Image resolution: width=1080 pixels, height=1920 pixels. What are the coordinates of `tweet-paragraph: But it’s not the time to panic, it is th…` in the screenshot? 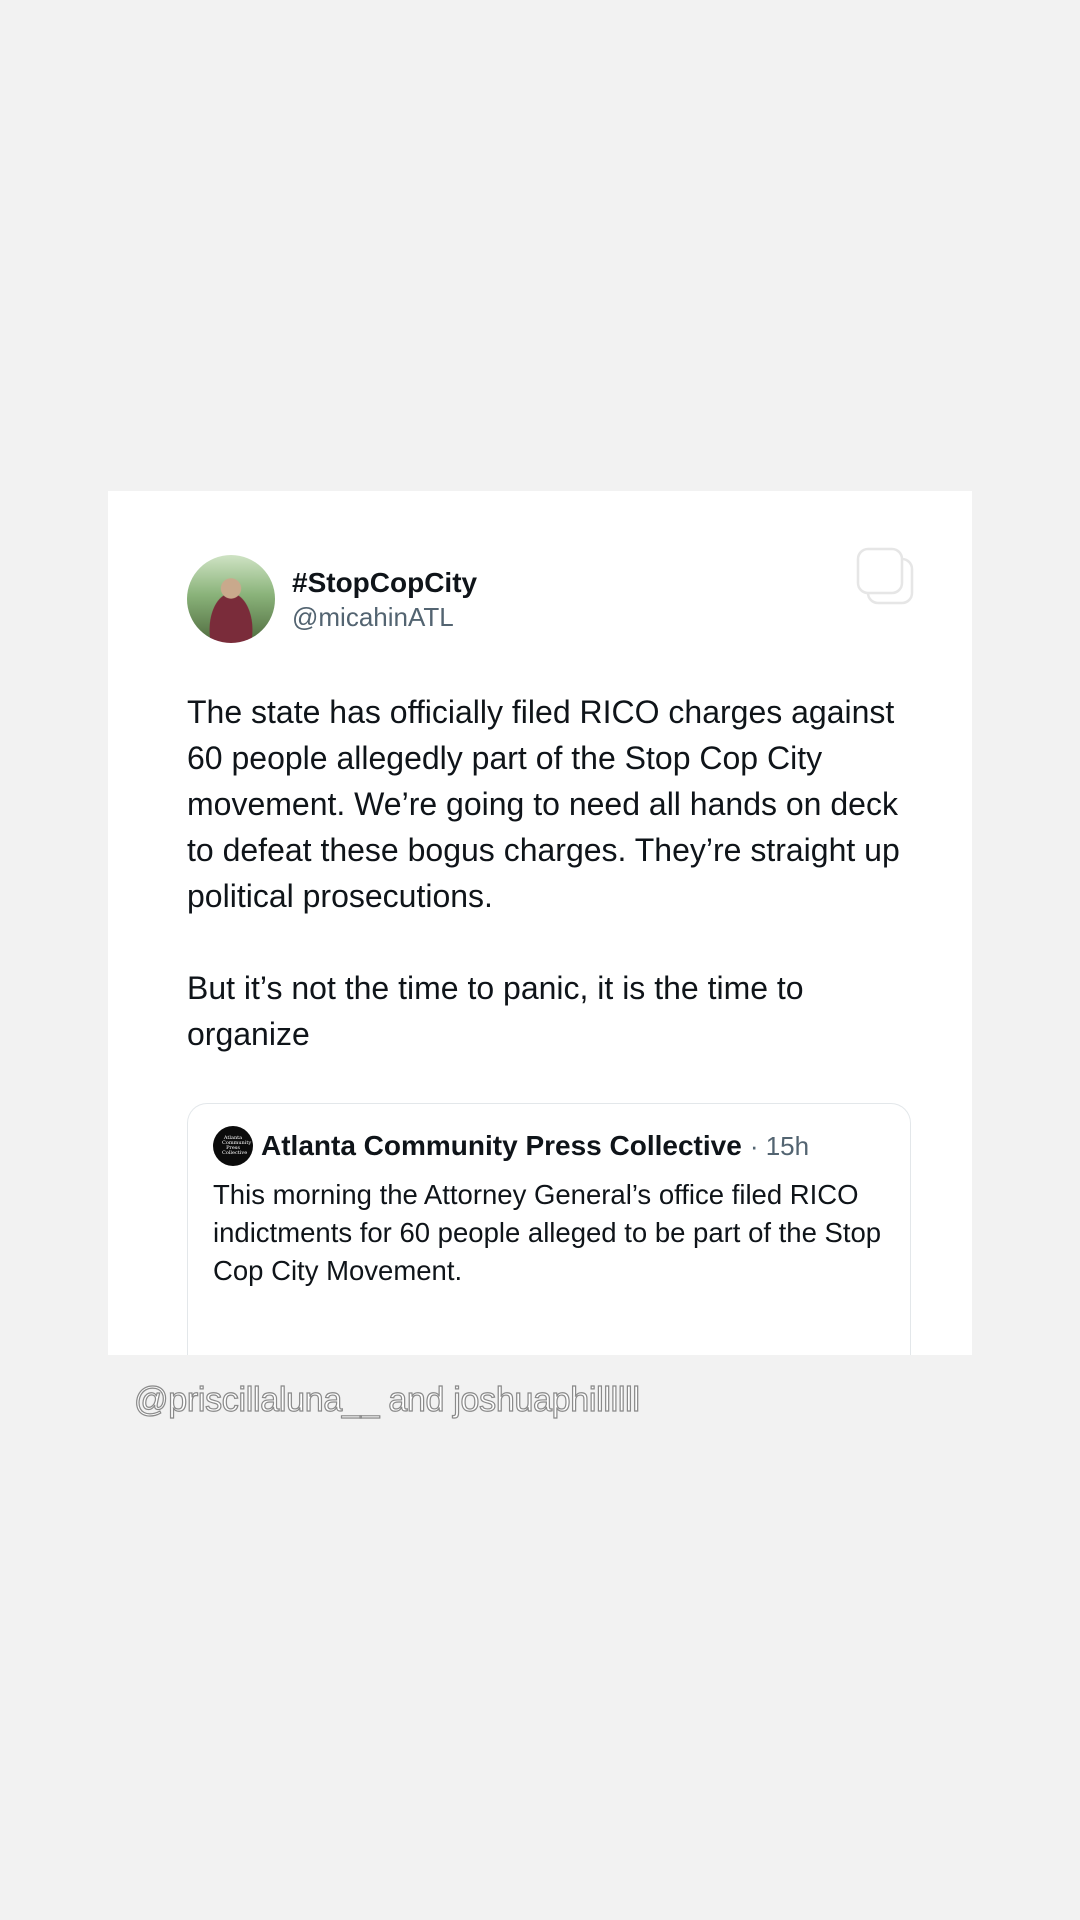 It's located at (495, 1011).